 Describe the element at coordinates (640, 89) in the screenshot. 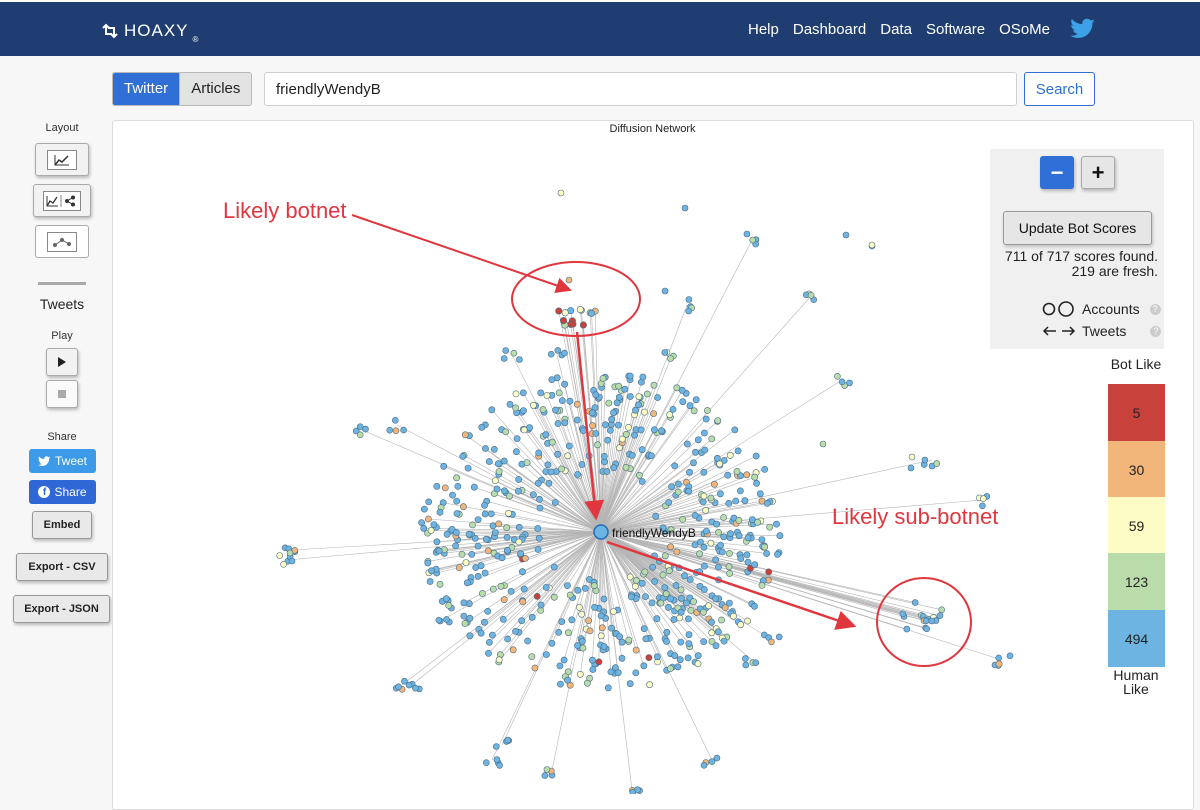

I see `search-input` at that location.